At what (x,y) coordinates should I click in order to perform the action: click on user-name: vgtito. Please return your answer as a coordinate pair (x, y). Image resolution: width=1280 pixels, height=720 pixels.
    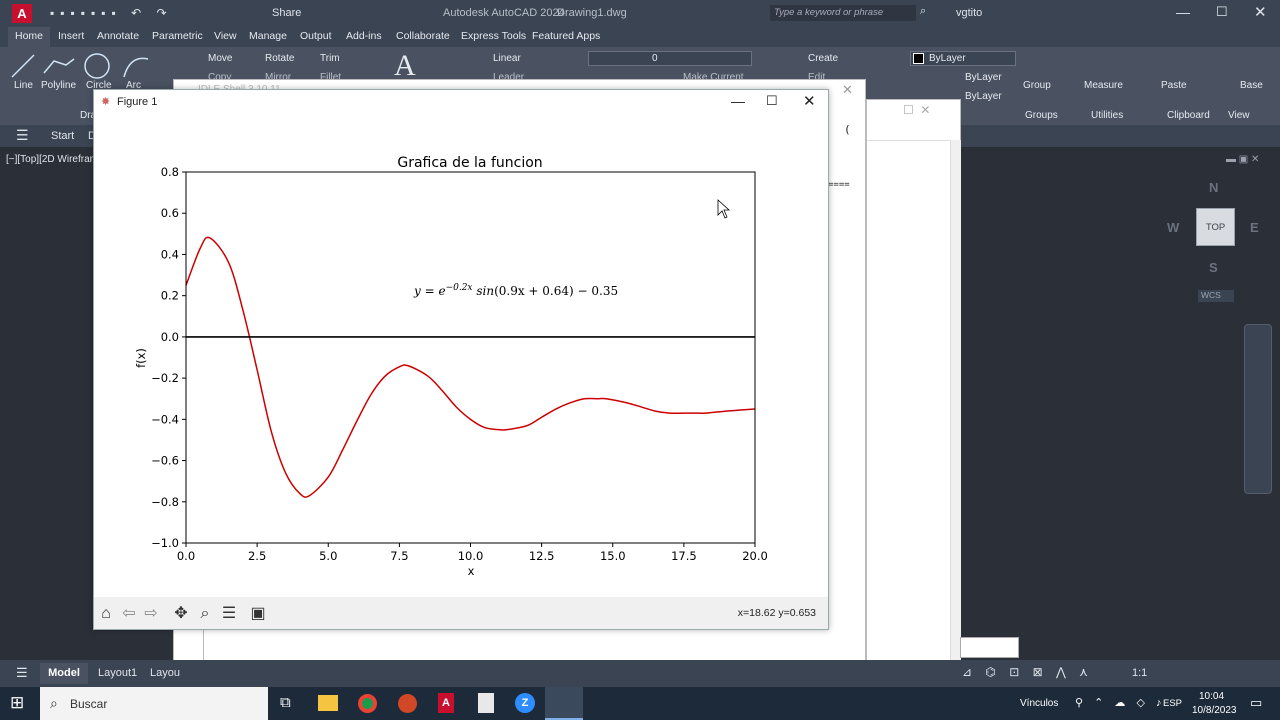
    Looking at the image, I should click on (969, 13).